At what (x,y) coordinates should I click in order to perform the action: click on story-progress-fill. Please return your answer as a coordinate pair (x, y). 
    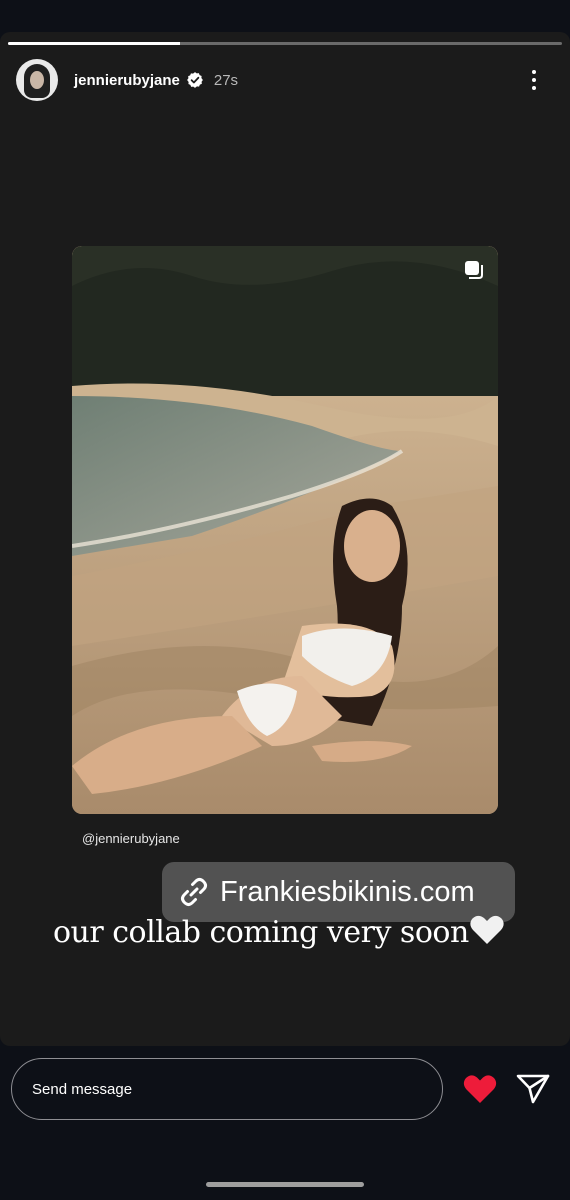
    Looking at the image, I should click on (94, 43).